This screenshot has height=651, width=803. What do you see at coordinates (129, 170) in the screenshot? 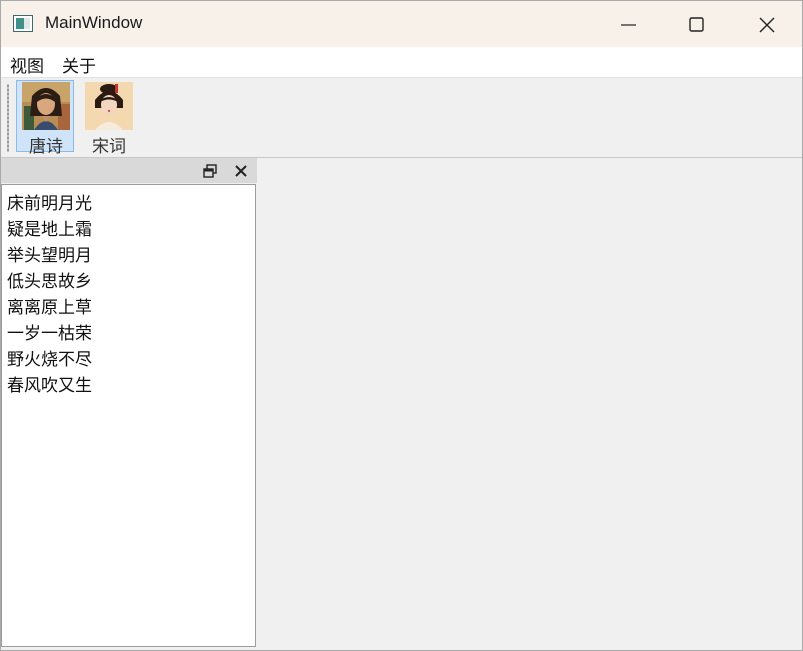
I see `dock-title-bar` at bounding box center [129, 170].